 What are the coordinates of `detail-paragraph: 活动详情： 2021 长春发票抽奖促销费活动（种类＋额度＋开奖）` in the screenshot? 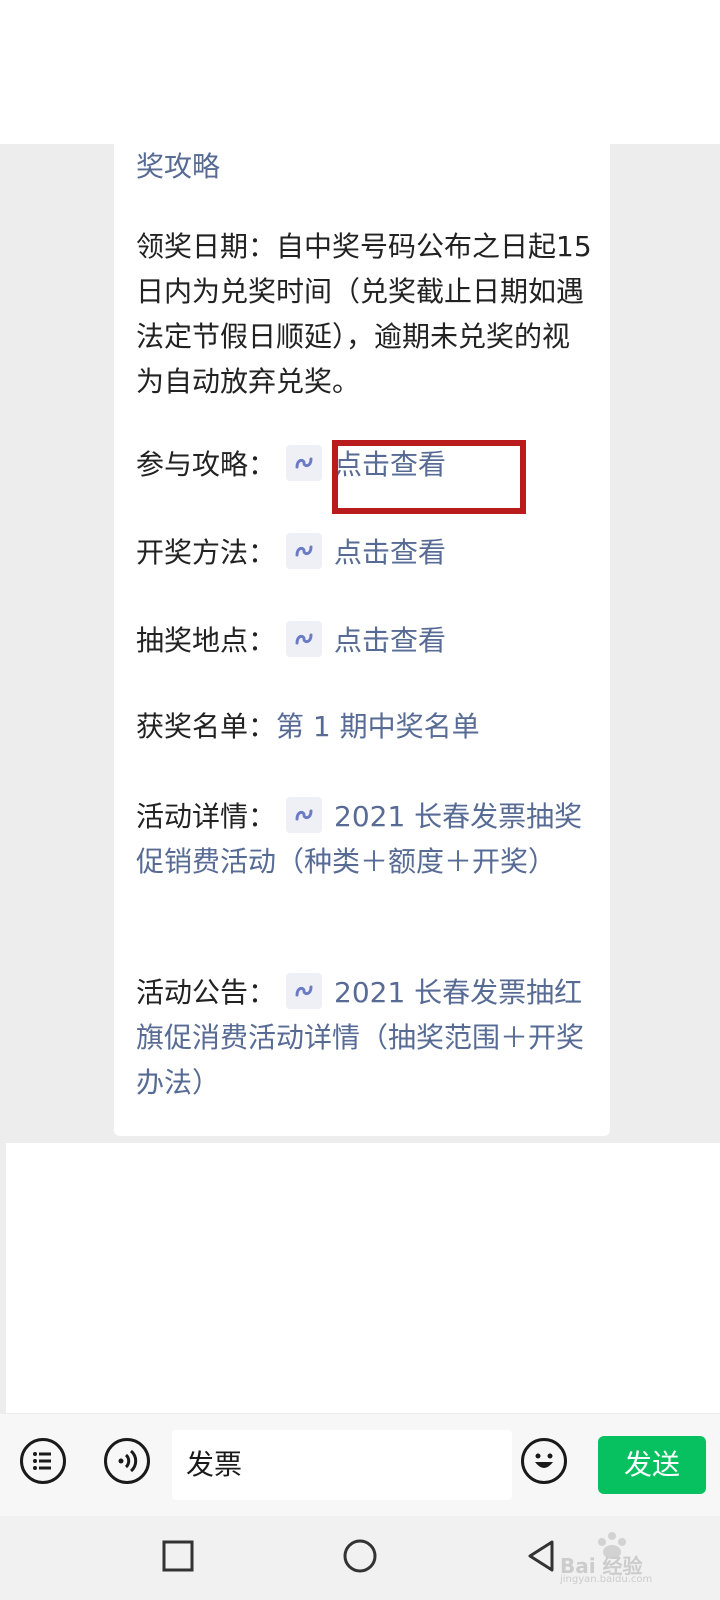 It's located at (366, 839).